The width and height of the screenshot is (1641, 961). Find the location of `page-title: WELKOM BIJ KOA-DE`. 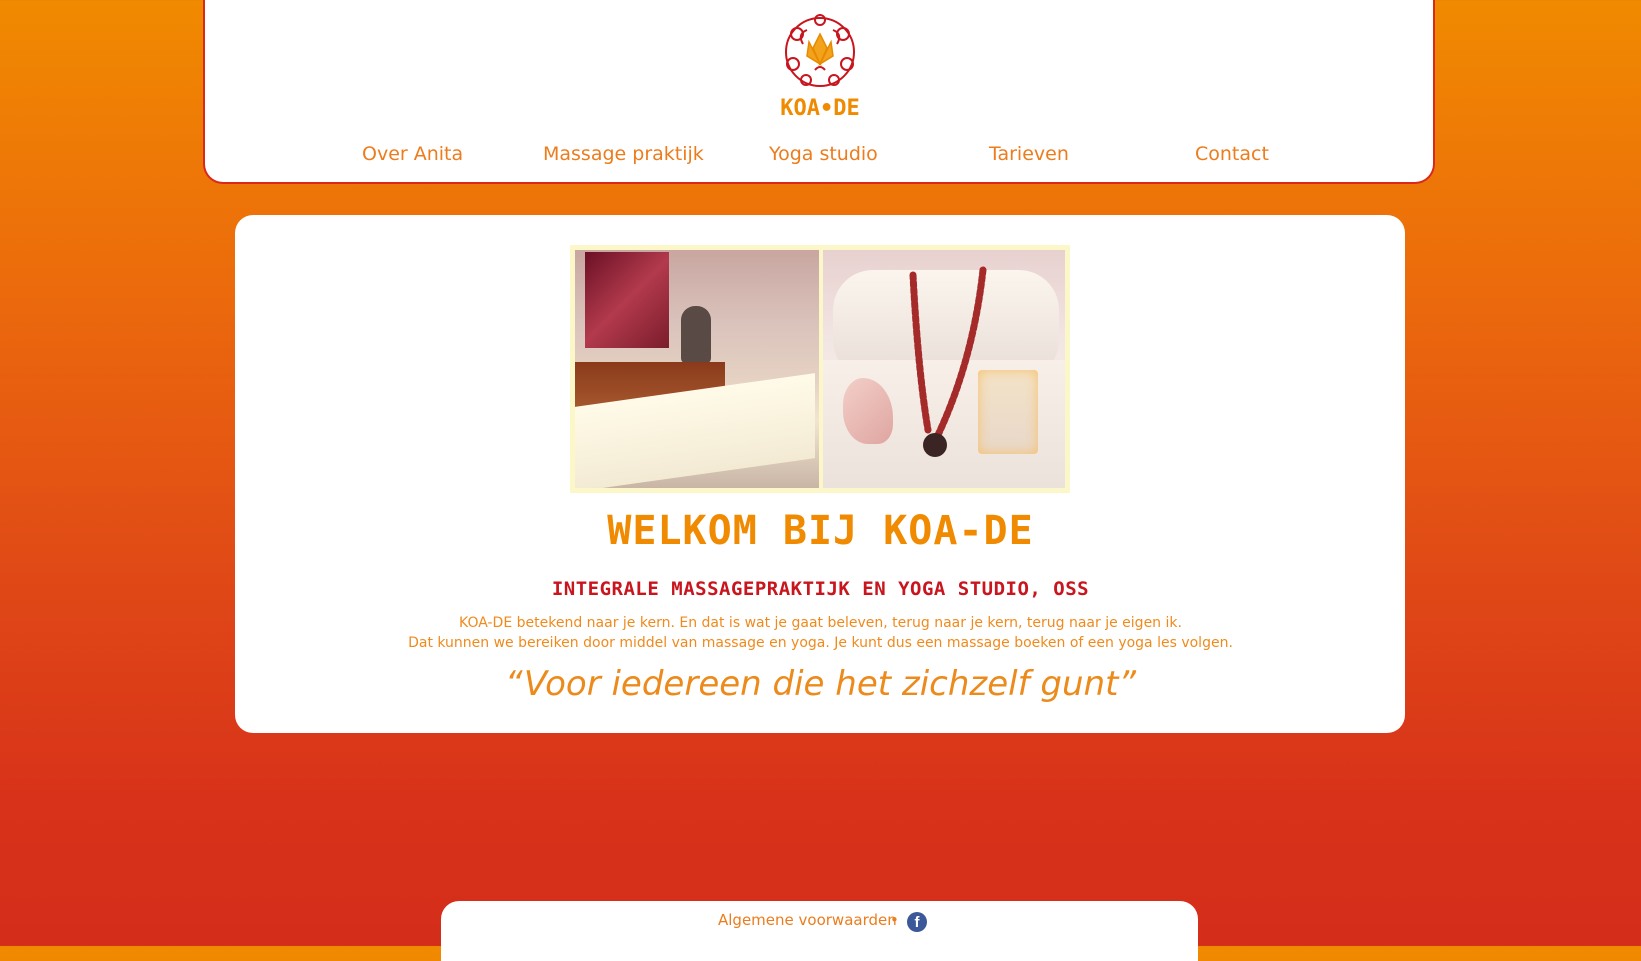

page-title: WELKOM BIJ KOA-DE is located at coordinates (820, 531).